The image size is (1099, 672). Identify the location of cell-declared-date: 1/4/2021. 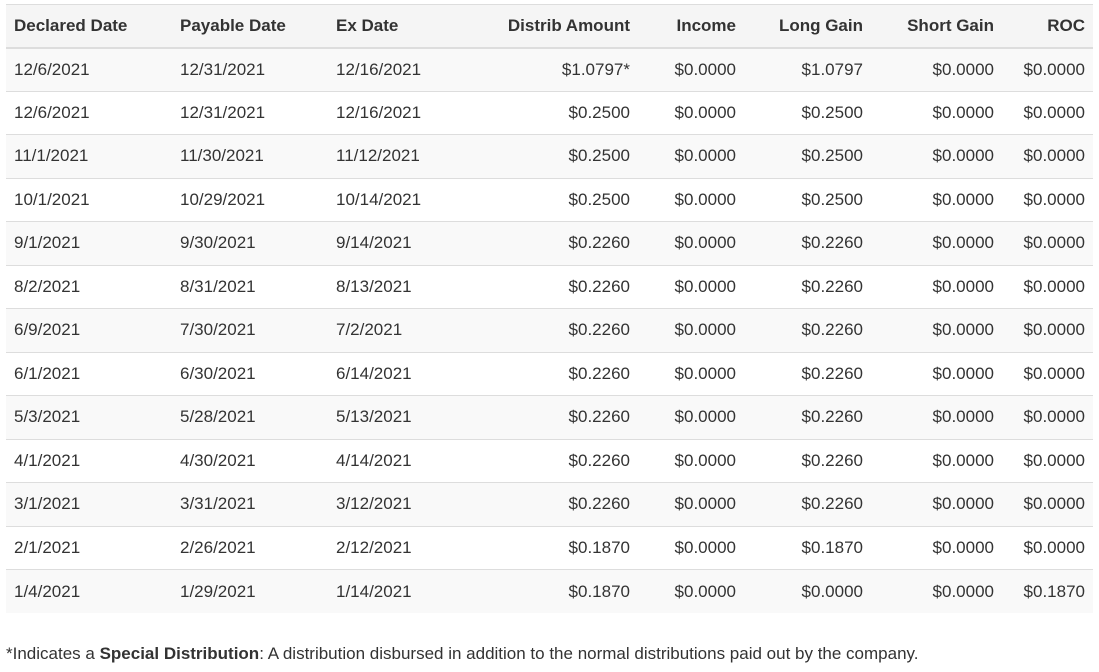
(89, 591).